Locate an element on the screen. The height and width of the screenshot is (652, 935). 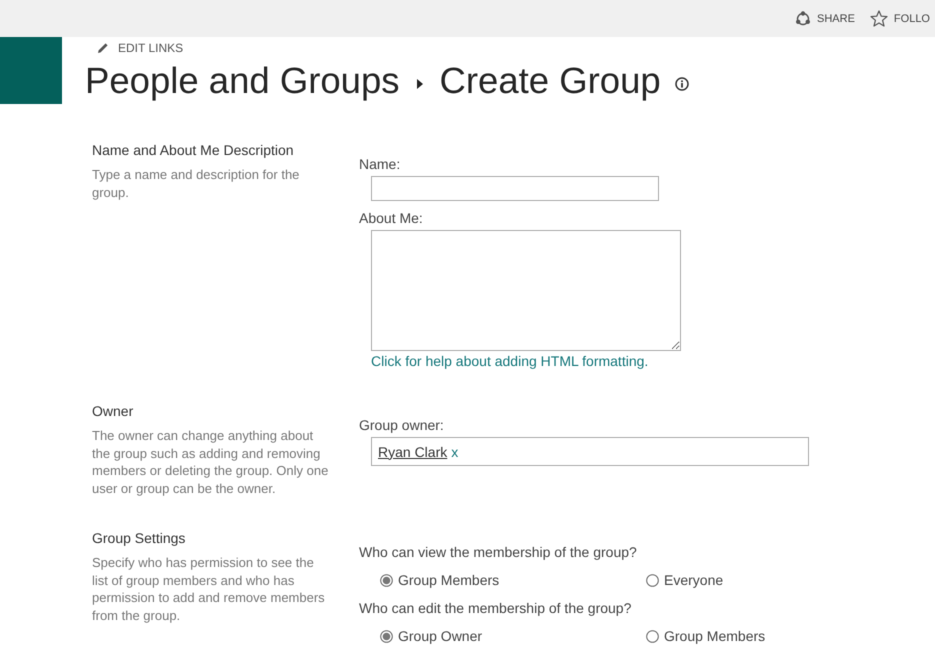
section-heading: Group Settings is located at coordinates (139, 538).